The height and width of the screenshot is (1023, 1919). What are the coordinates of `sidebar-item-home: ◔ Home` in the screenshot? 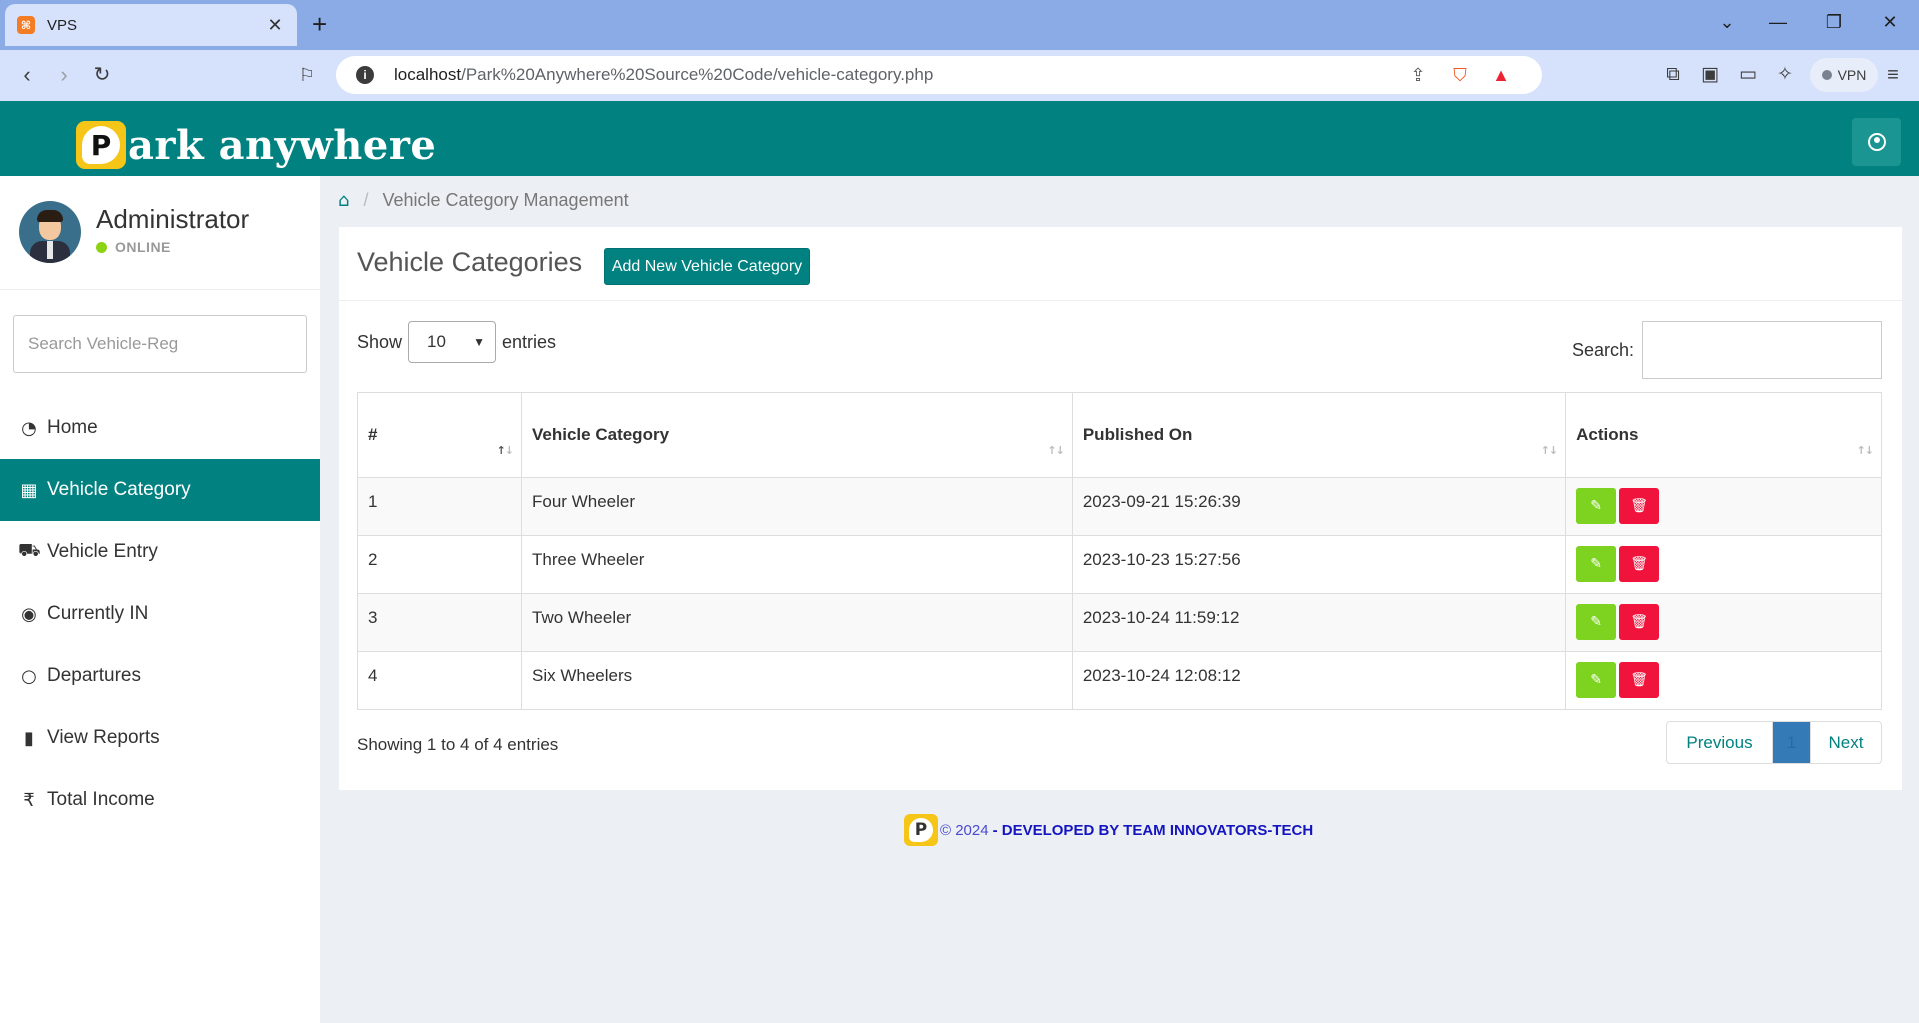 It's located at (160, 428).